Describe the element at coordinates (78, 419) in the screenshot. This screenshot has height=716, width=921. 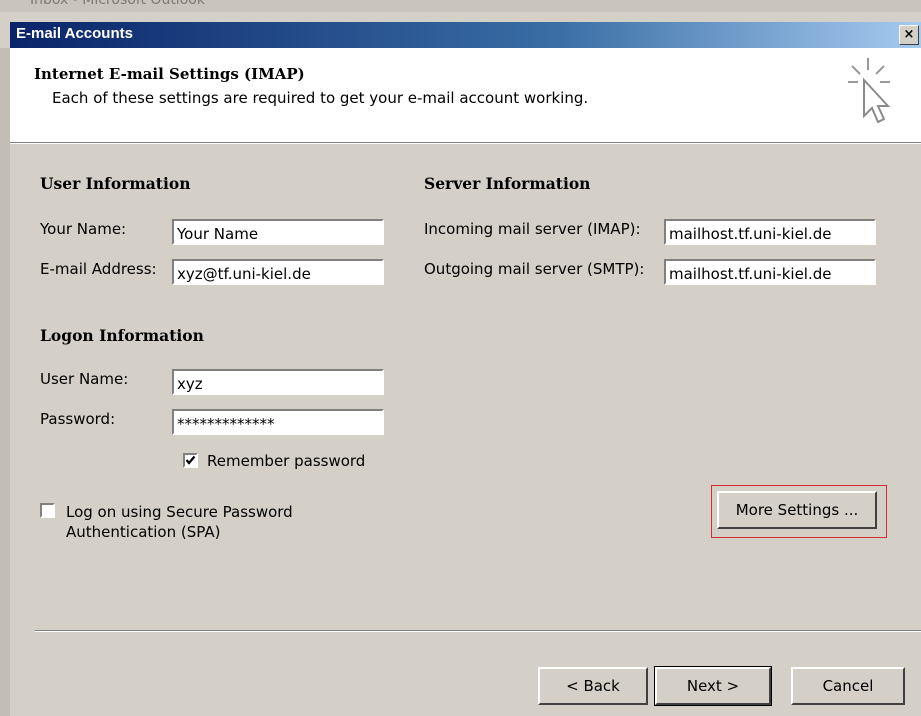
I see `password-label: Password:` at that location.